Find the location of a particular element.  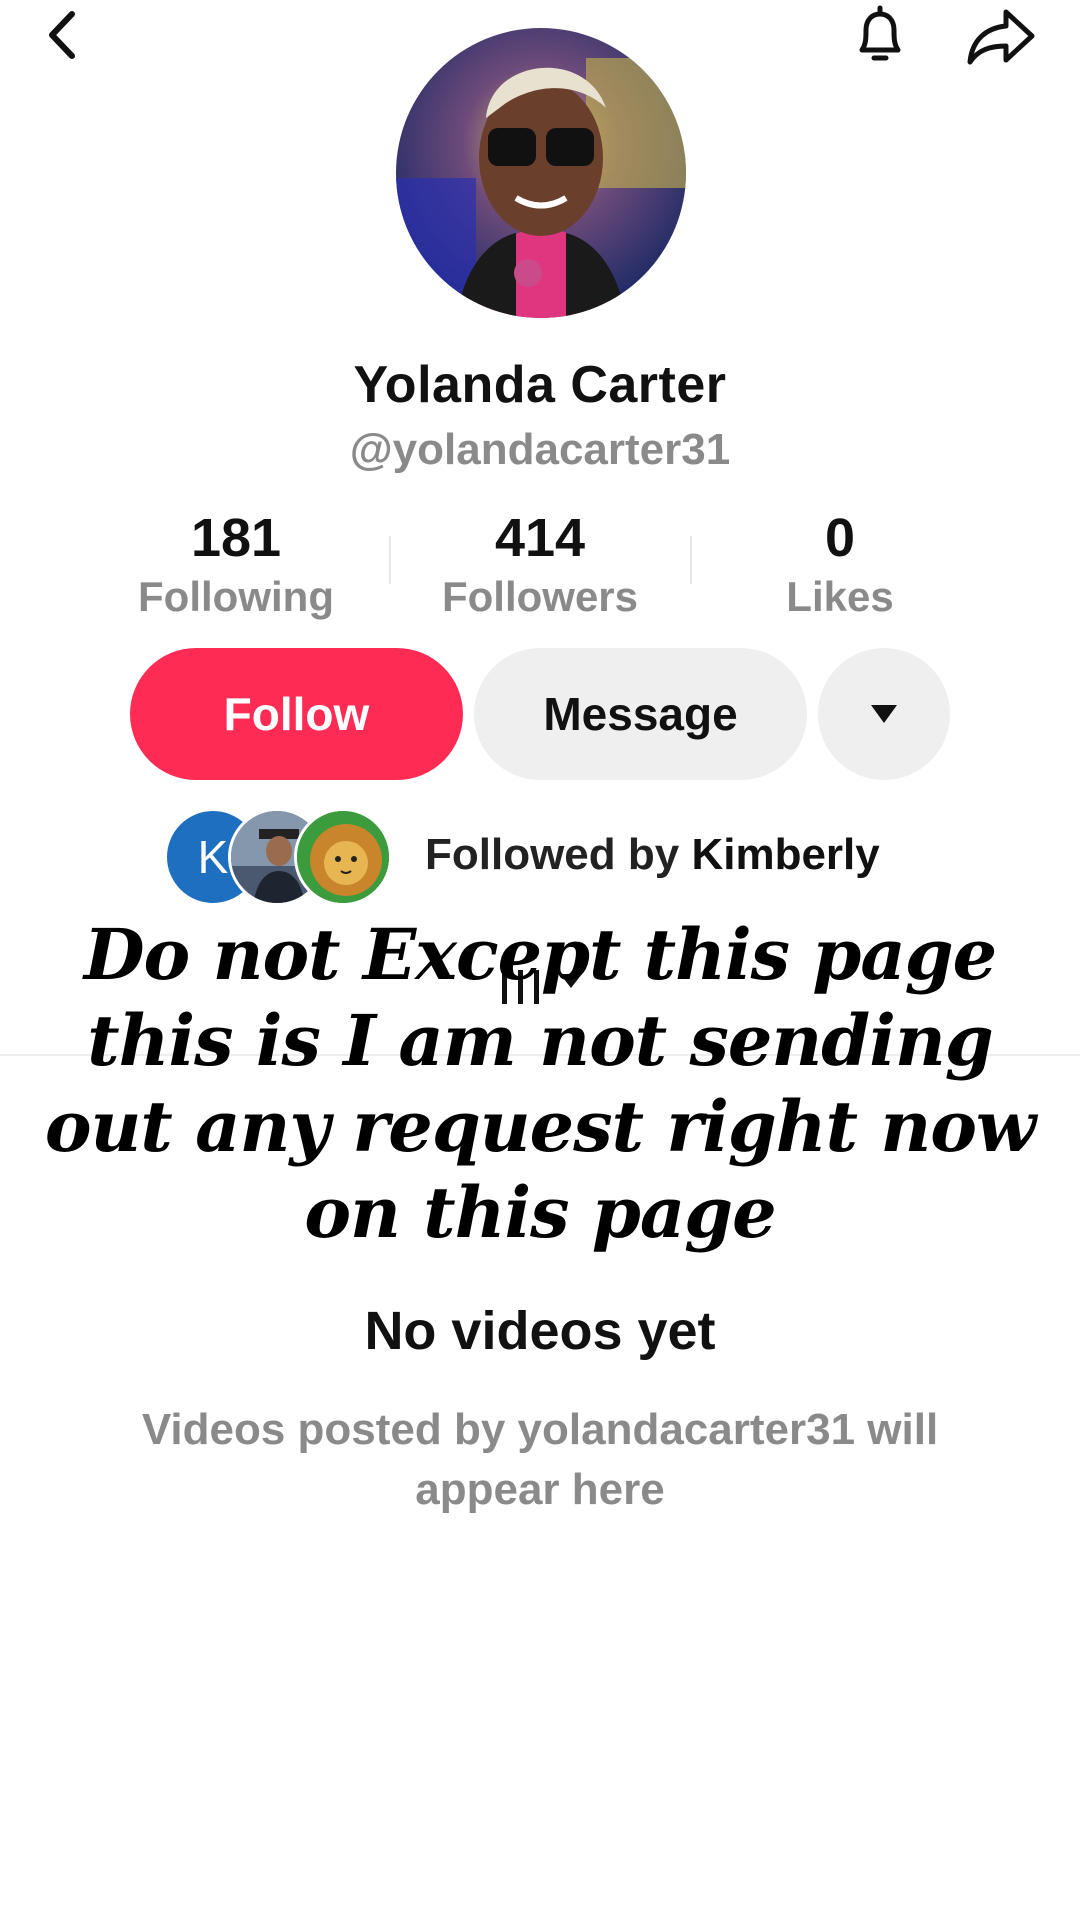

following-label: Following is located at coordinates (236, 596).